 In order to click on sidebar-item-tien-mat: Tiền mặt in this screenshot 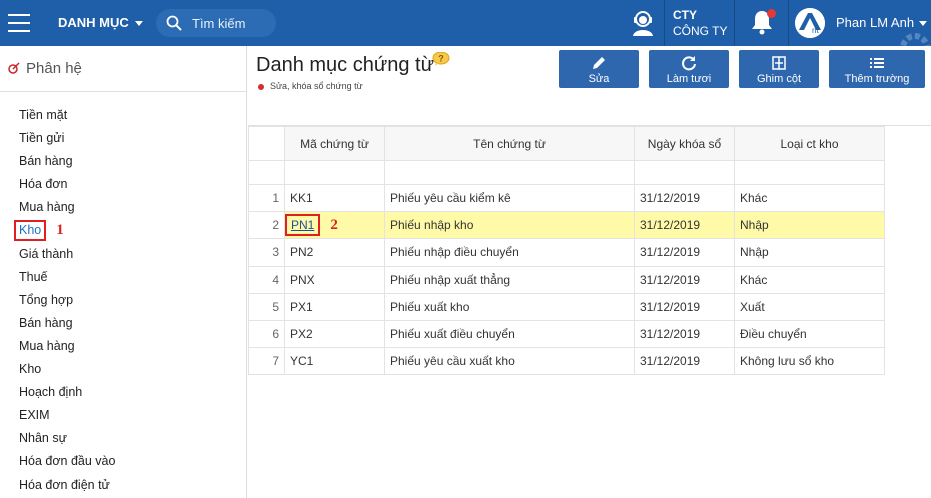, I will do `click(123, 115)`.